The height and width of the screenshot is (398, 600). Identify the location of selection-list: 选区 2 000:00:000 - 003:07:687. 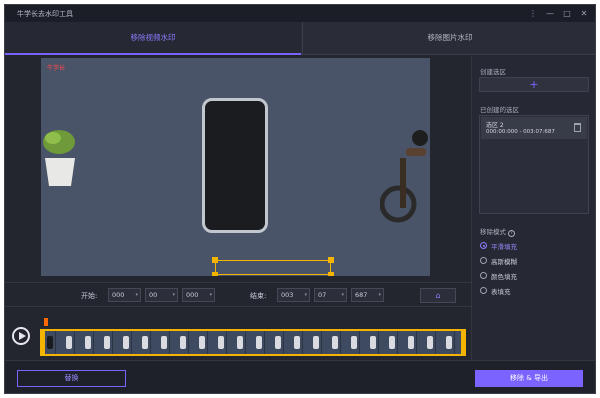
(534, 164).